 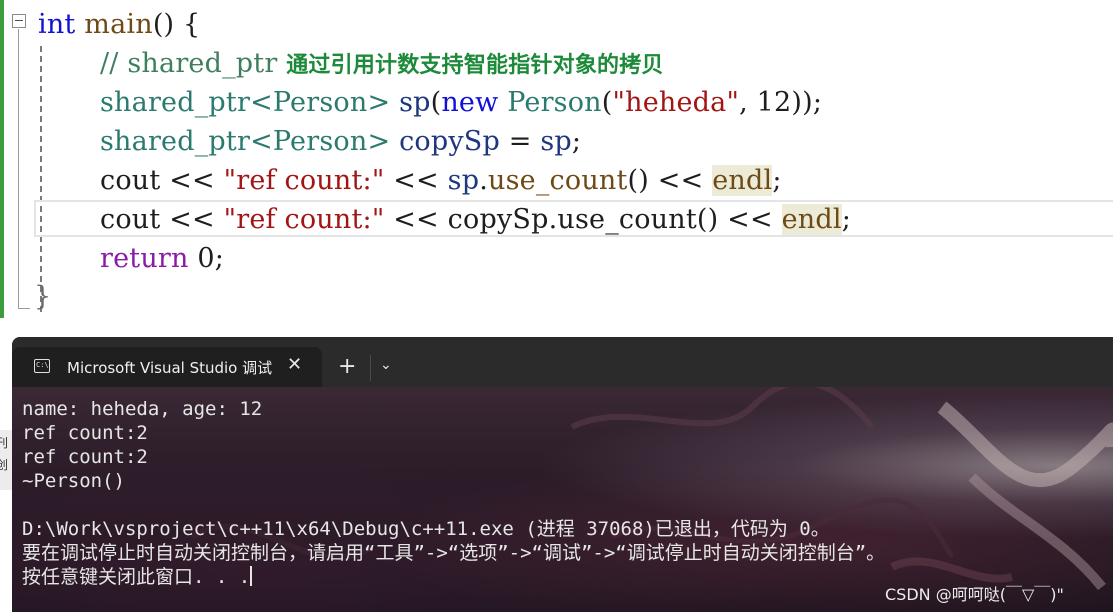 What do you see at coordinates (19, 21) in the screenshot?
I see `collapse-icon` at bounding box center [19, 21].